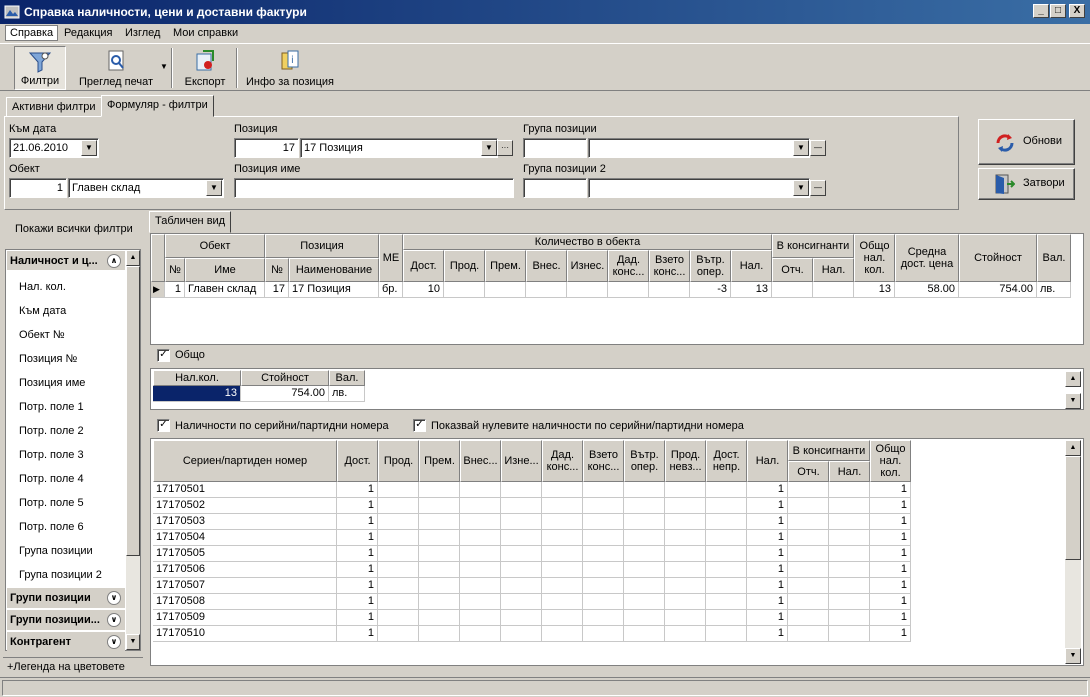  I want to click on cell-serial: 17170503, so click(245, 522).